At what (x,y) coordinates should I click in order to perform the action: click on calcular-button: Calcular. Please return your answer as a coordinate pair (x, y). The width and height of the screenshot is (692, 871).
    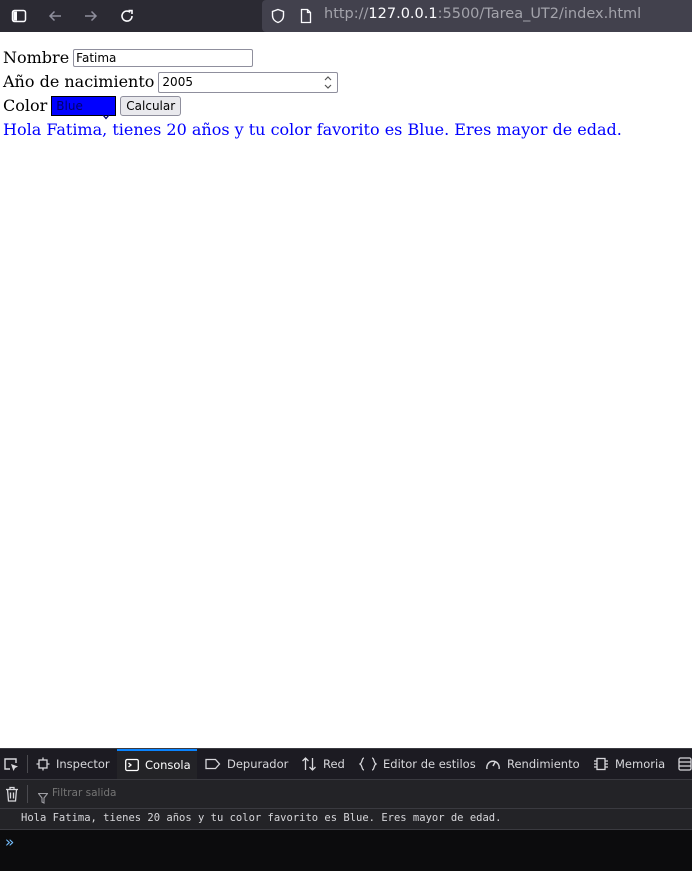
    Looking at the image, I should click on (151, 106).